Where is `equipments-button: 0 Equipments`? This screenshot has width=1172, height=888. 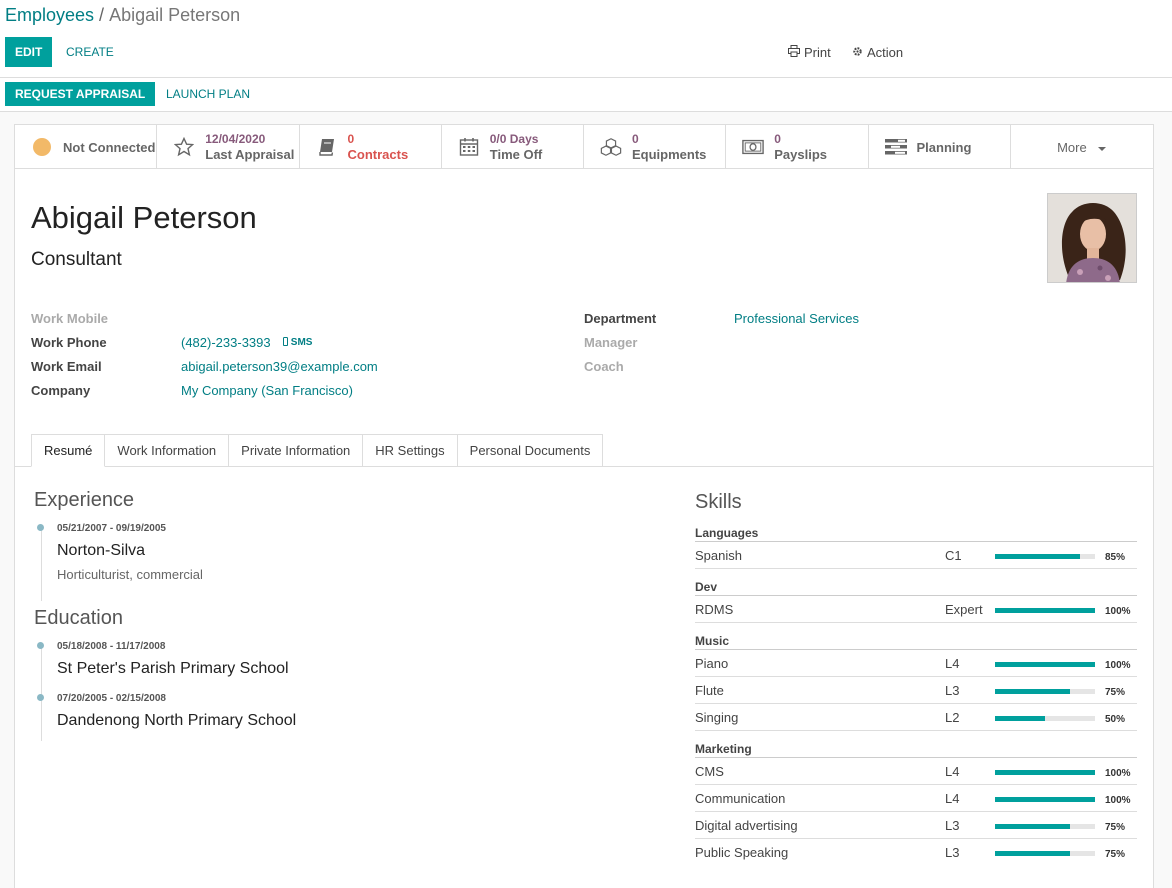 equipments-button: 0 Equipments is located at coordinates (655, 147).